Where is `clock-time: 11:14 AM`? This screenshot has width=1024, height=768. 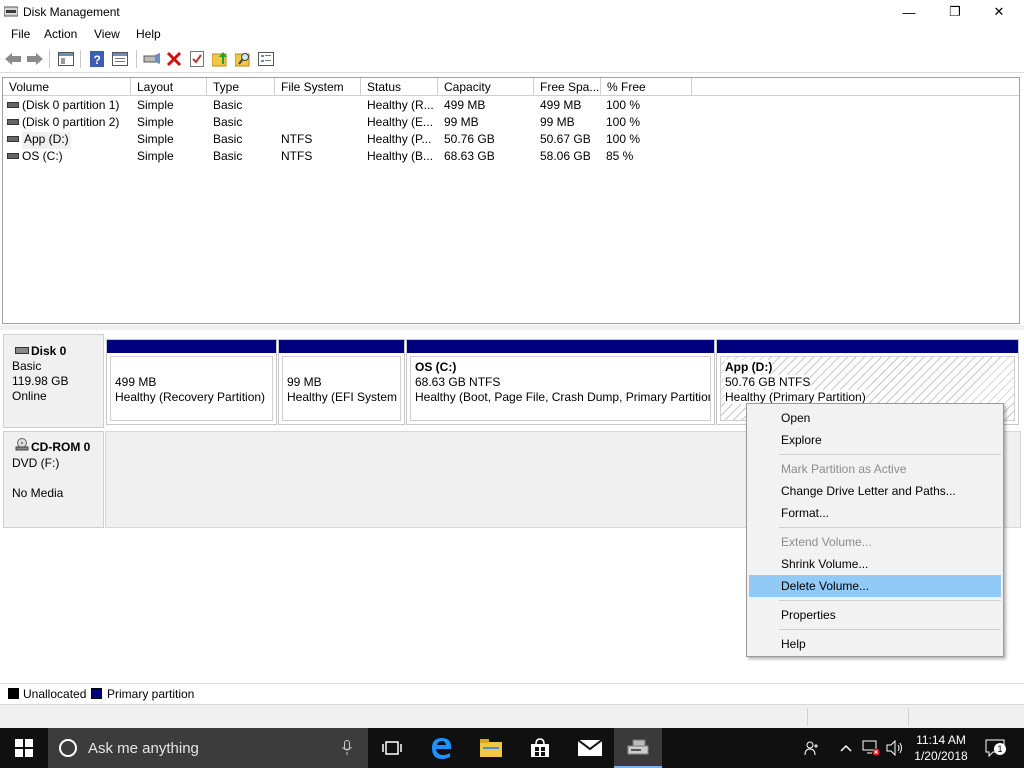
clock-time: 11:14 AM is located at coordinates (941, 740).